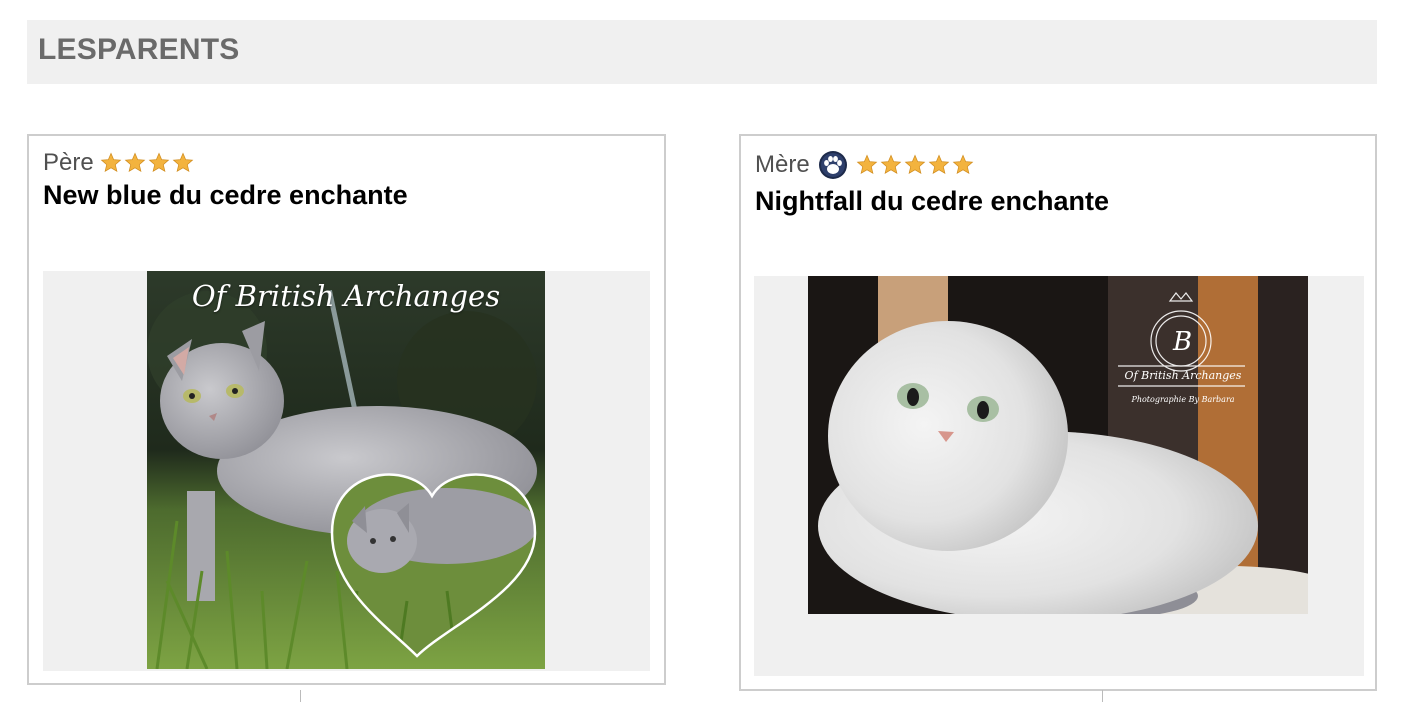  I want to click on father-role-line: Père, so click(119, 163).